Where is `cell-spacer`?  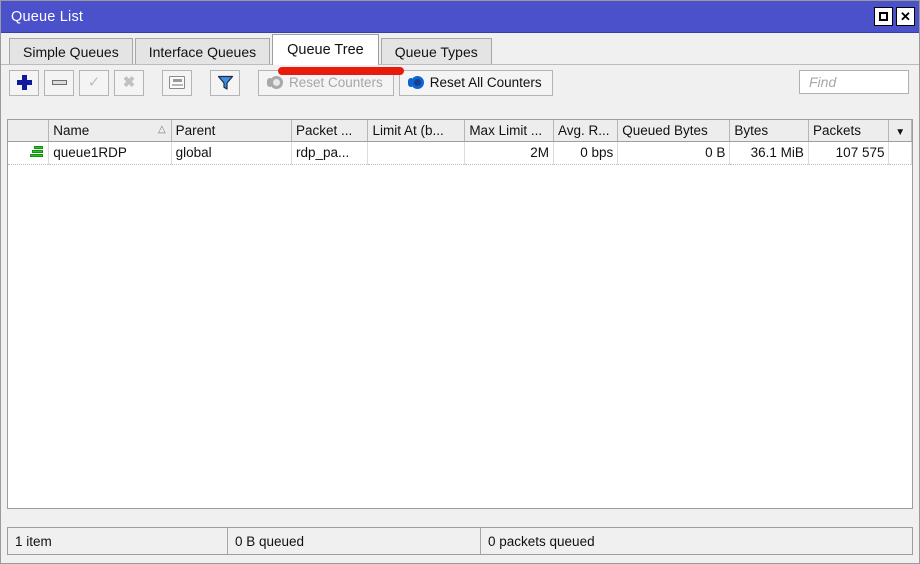 cell-spacer is located at coordinates (900, 153).